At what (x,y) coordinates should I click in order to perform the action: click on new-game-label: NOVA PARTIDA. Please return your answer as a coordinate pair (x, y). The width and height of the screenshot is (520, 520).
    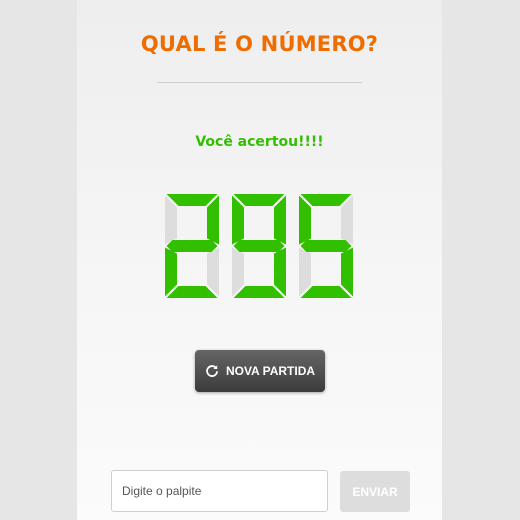
    Looking at the image, I should click on (270, 371).